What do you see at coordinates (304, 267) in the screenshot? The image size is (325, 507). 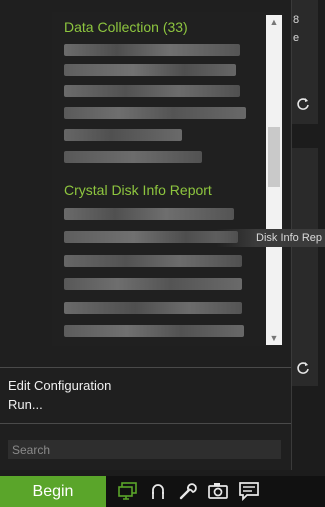 I see `side-panel-middle` at bounding box center [304, 267].